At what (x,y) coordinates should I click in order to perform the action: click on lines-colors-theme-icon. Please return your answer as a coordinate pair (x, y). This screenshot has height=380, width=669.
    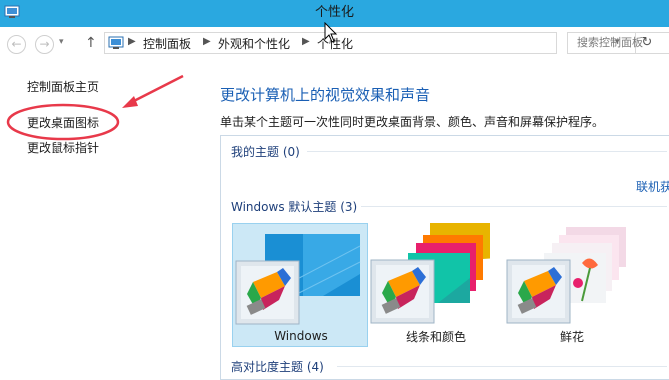
    Looking at the image, I should click on (430, 273).